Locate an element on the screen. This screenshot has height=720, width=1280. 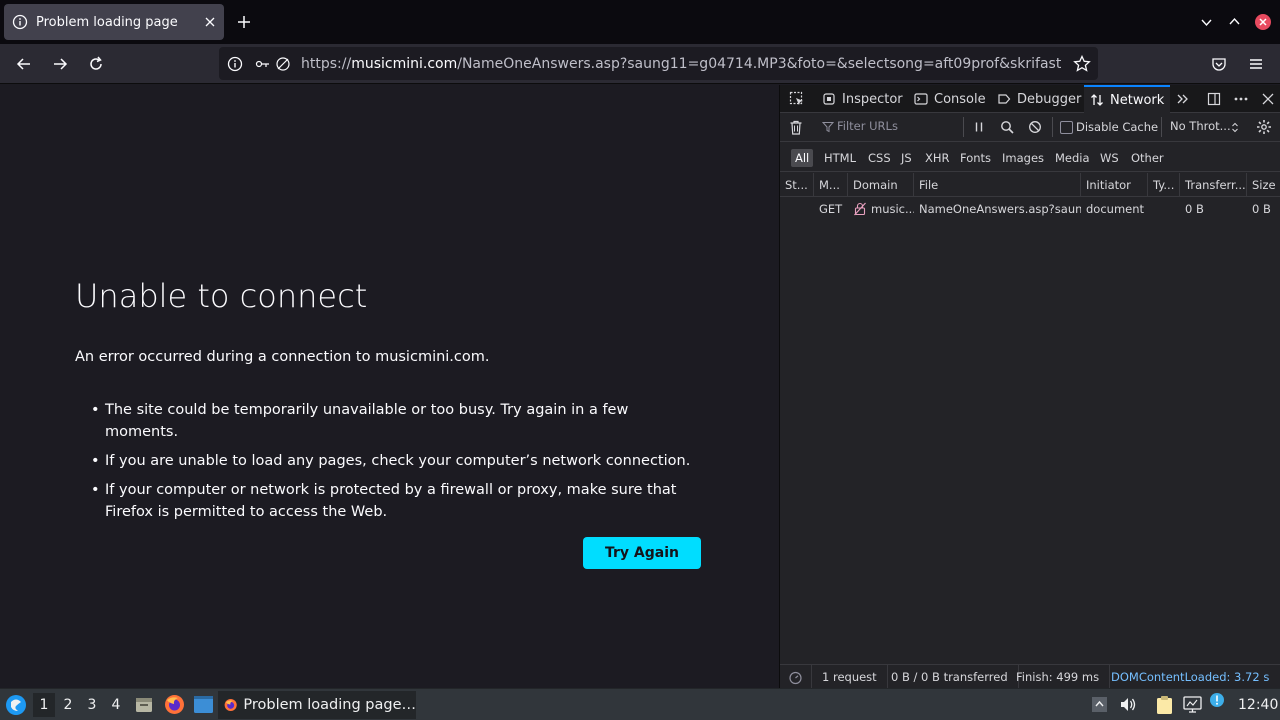
network-display-icon is located at coordinates (1192, 704).